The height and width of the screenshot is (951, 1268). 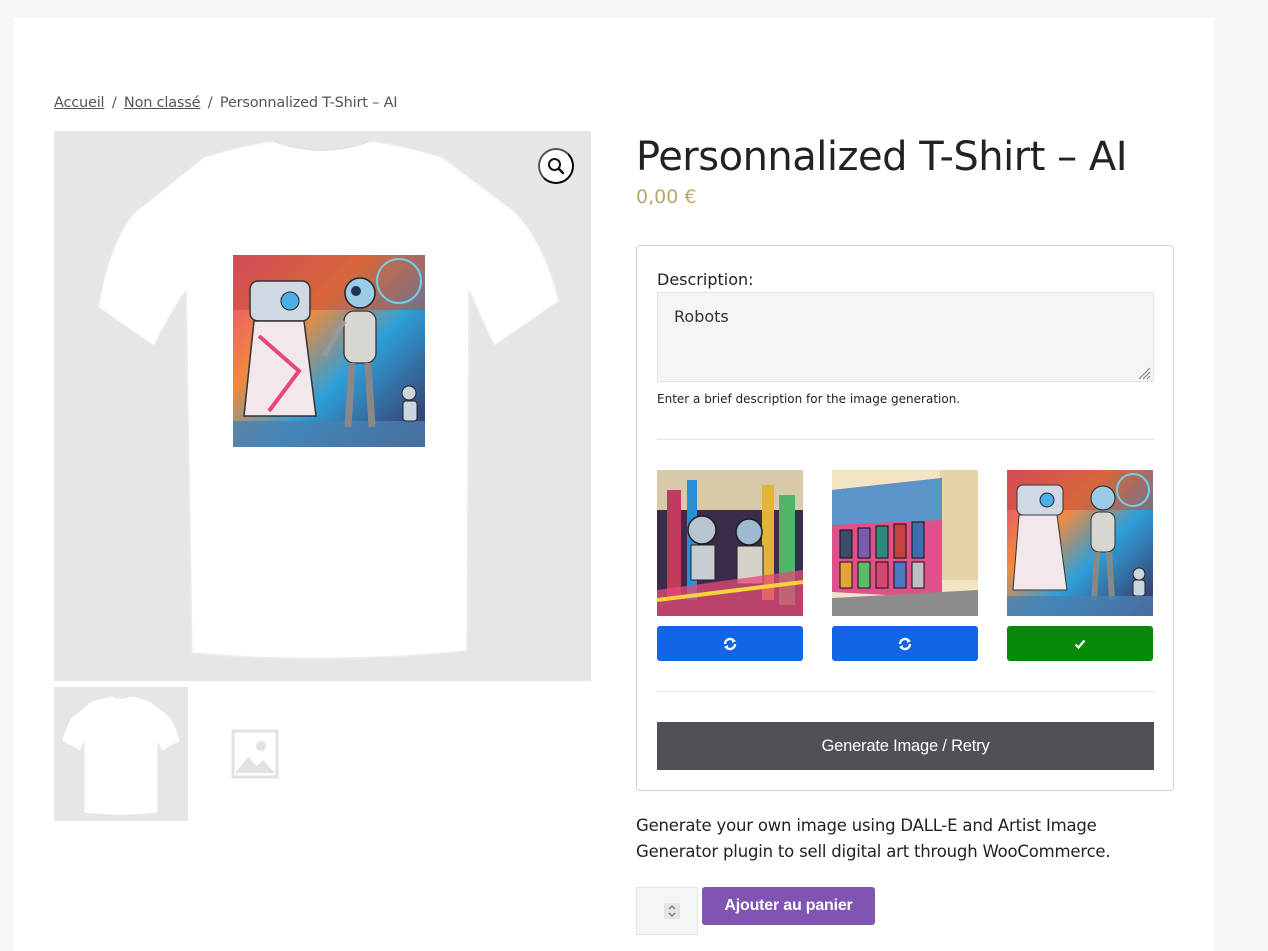 I want to click on zoom-button, so click(x=556, y=166).